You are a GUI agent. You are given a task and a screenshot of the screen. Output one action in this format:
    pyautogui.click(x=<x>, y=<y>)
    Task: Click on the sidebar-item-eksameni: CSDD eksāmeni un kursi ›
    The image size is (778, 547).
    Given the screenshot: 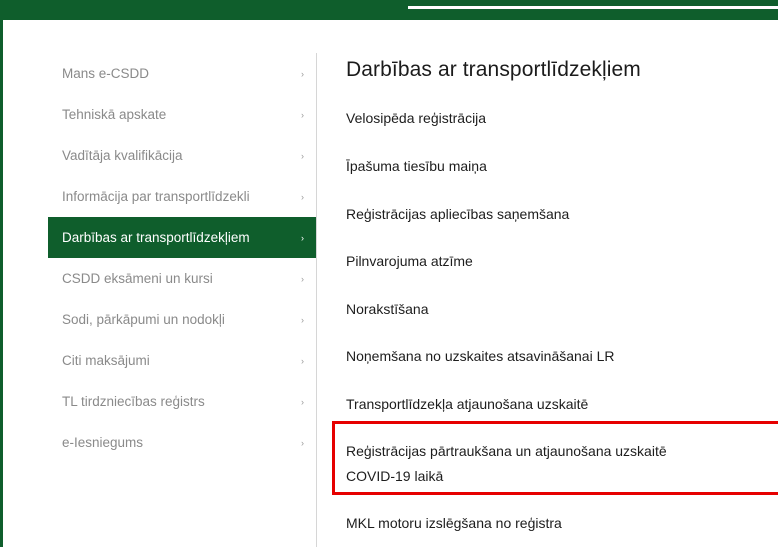 What is the action you would take?
    pyautogui.click(x=182, y=278)
    